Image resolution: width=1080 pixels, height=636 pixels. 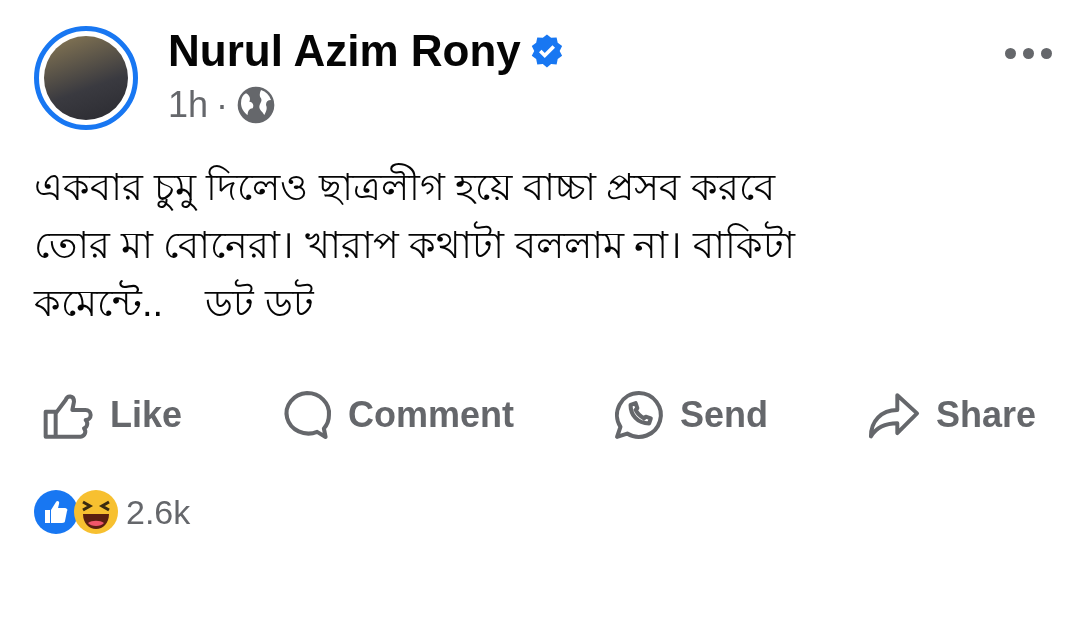 What do you see at coordinates (689, 415) in the screenshot?
I see `send-button: Send` at bounding box center [689, 415].